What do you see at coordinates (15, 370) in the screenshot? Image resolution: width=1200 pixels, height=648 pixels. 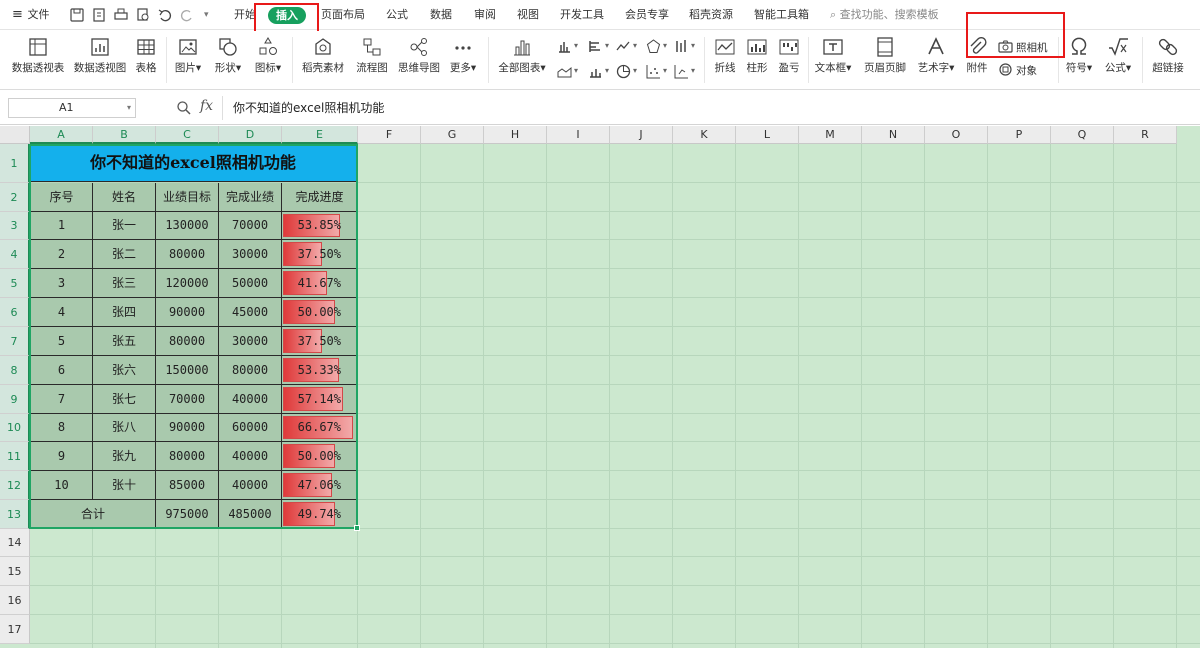 I see `row-header-8: 8` at bounding box center [15, 370].